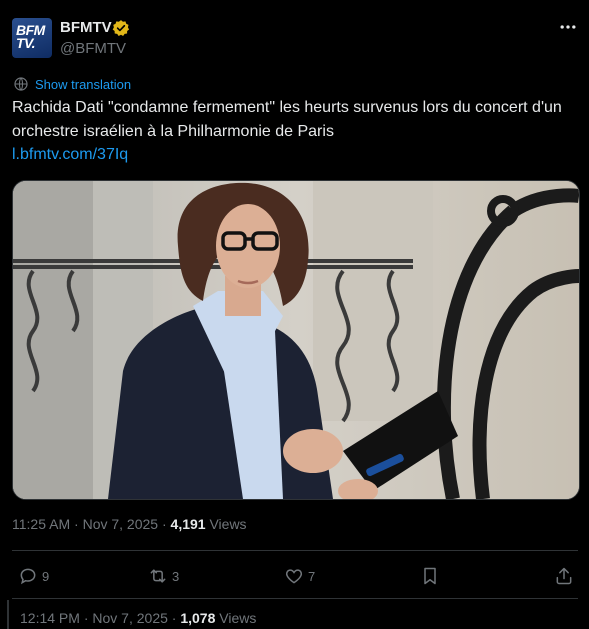 Image resolution: width=589 pixels, height=629 pixels. What do you see at coordinates (569, 27) in the screenshot?
I see `more-icon` at bounding box center [569, 27].